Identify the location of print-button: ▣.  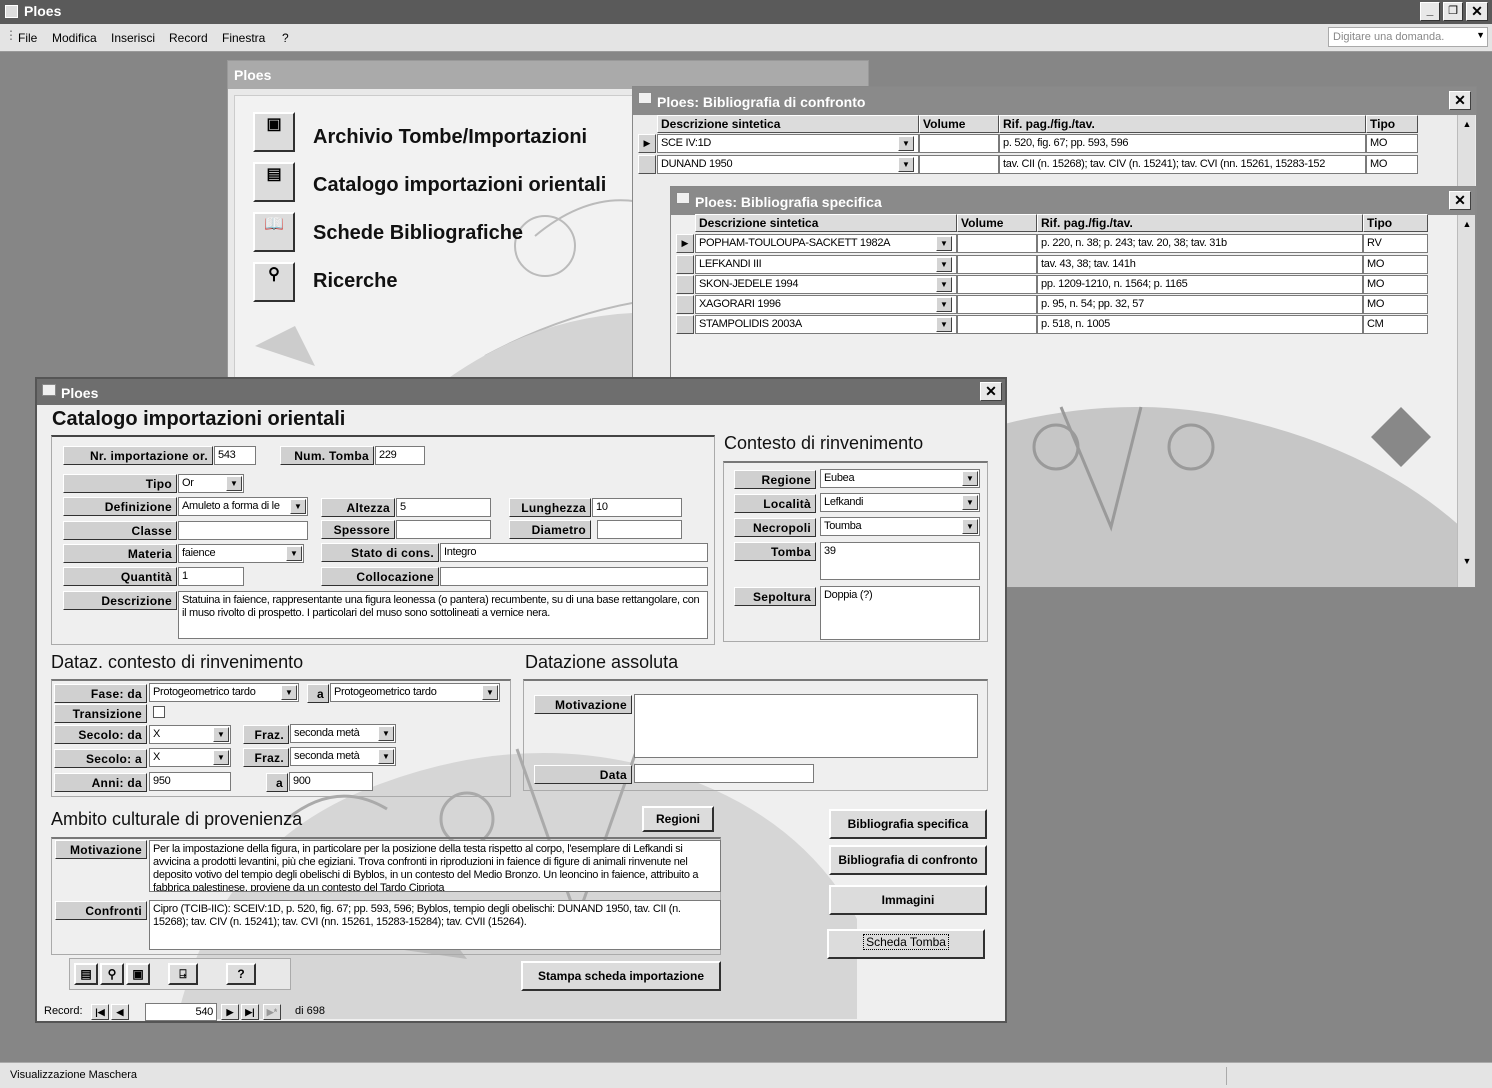
(138, 974).